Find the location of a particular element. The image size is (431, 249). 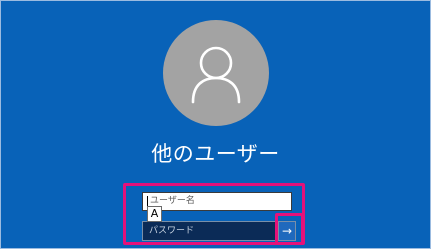

user-silhouette-icon is located at coordinates (216, 75).